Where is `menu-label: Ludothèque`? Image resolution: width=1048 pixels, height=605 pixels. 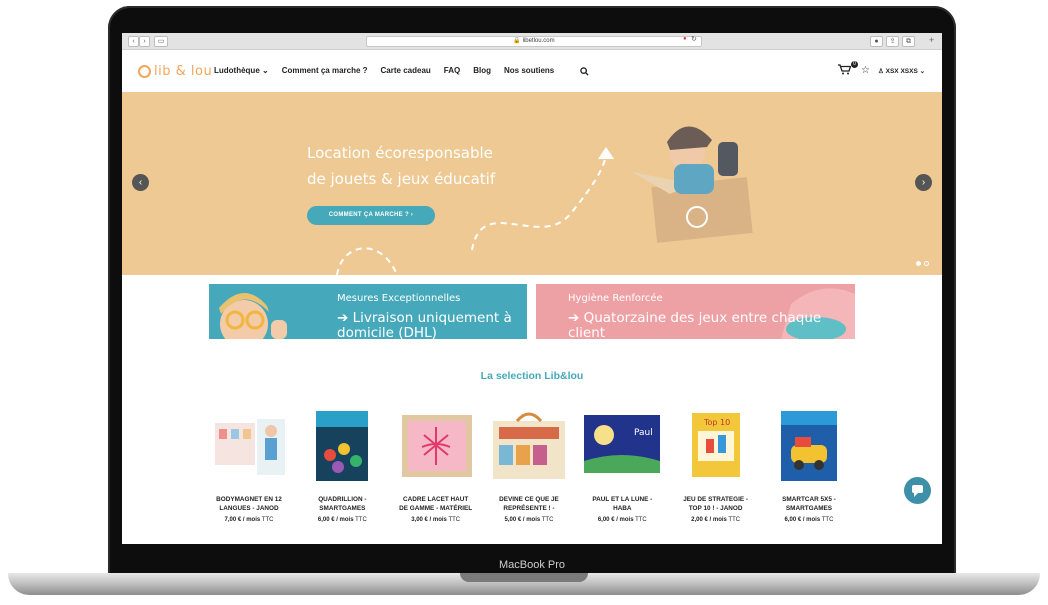
menu-label: Ludothèque is located at coordinates (237, 70).